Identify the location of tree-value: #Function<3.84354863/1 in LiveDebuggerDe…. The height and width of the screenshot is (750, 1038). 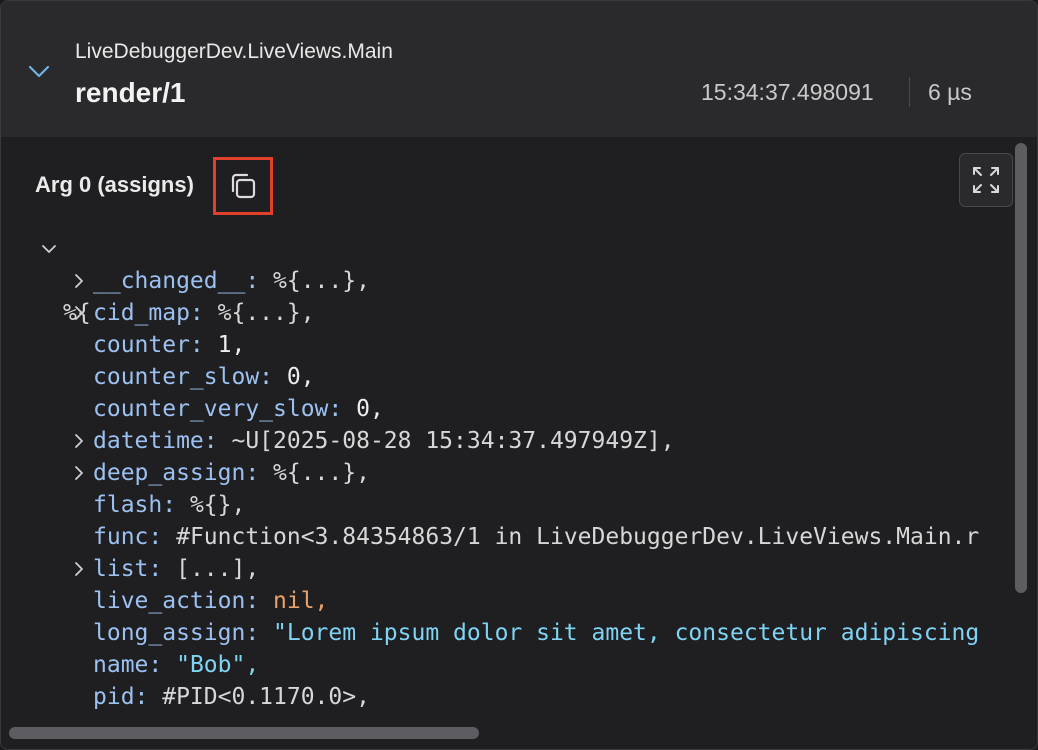
(571, 537).